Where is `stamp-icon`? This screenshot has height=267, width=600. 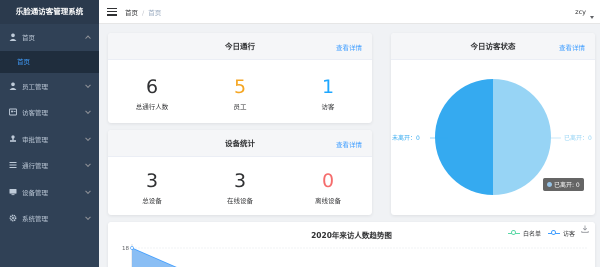
stamp-icon is located at coordinates (12, 138).